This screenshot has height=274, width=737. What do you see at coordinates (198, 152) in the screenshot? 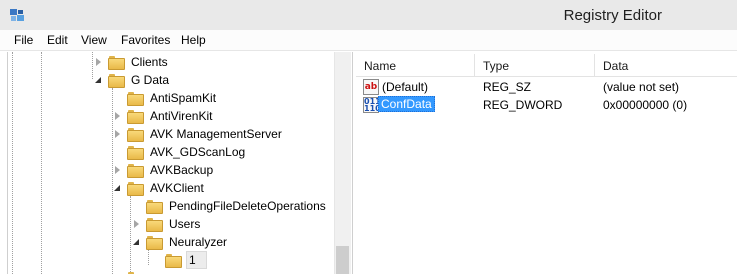
I see `tree-item-label: AVK_GDScanLog` at bounding box center [198, 152].